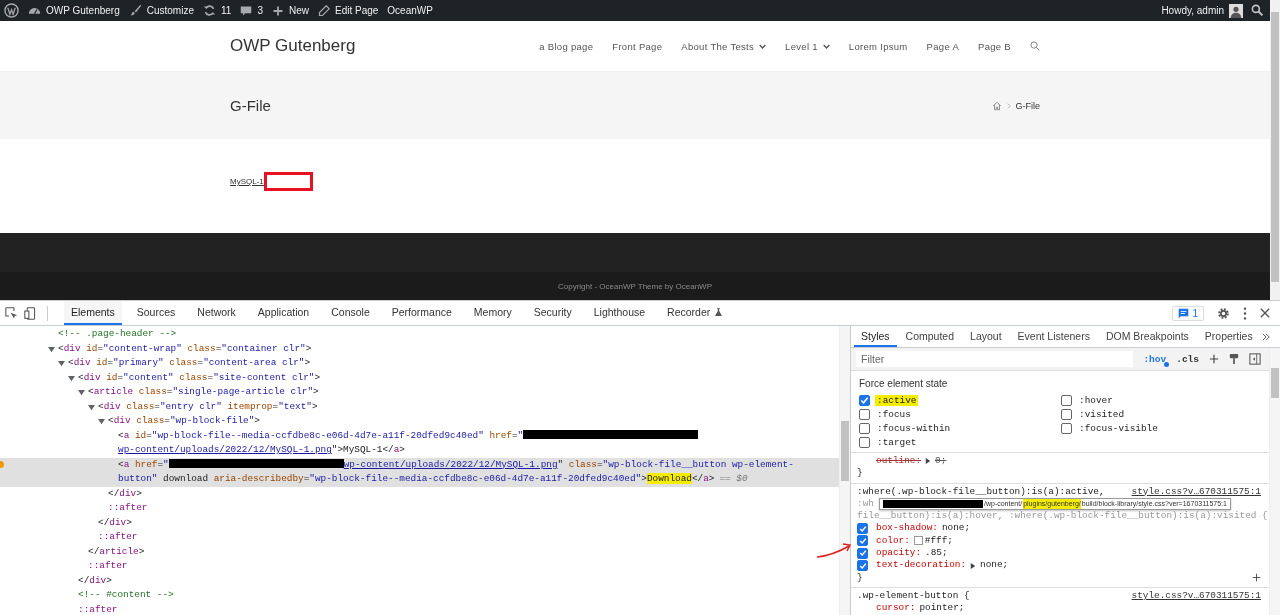  Describe the element at coordinates (898, 461) in the screenshot. I see `css-property-name: outline:` at that location.